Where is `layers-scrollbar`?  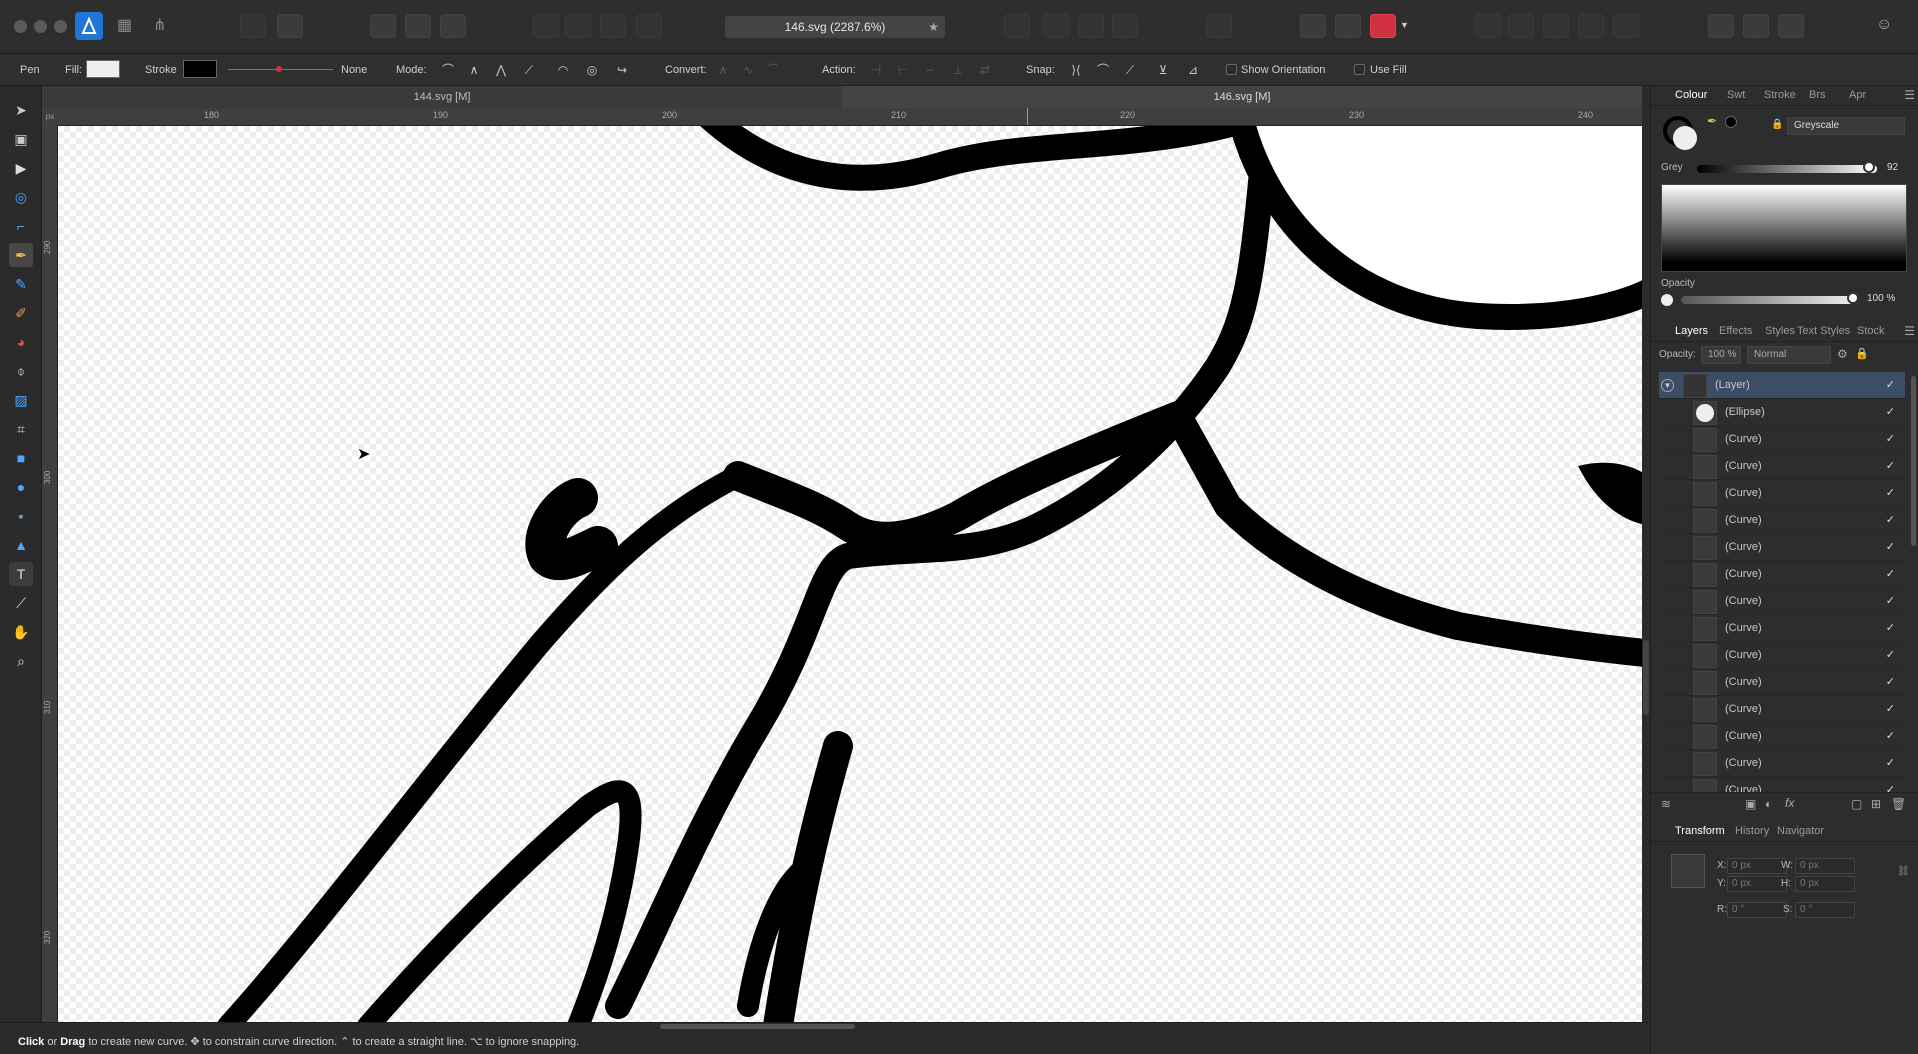 layers-scrollbar is located at coordinates (1913, 461).